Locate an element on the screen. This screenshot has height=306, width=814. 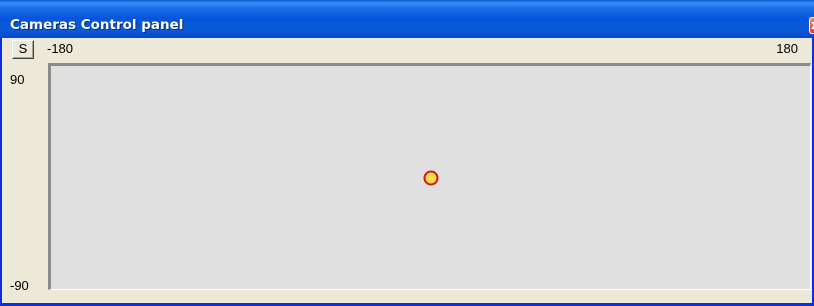
camera-position-marker is located at coordinates (430, 177).